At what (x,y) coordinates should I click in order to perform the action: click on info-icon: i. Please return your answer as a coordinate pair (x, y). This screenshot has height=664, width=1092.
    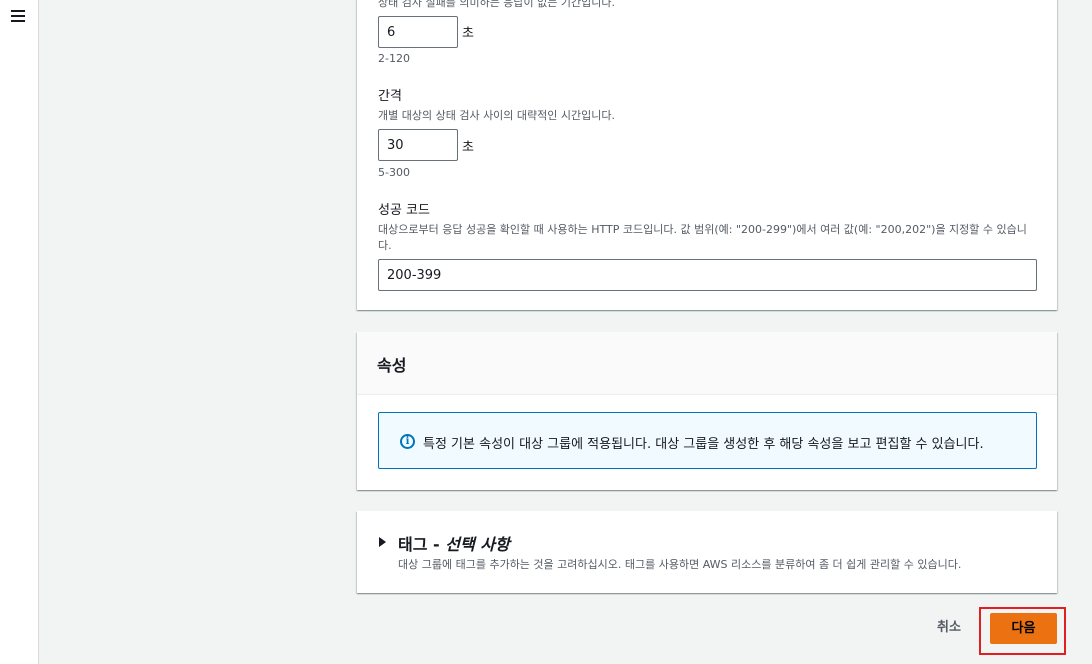
    Looking at the image, I should click on (407, 441).